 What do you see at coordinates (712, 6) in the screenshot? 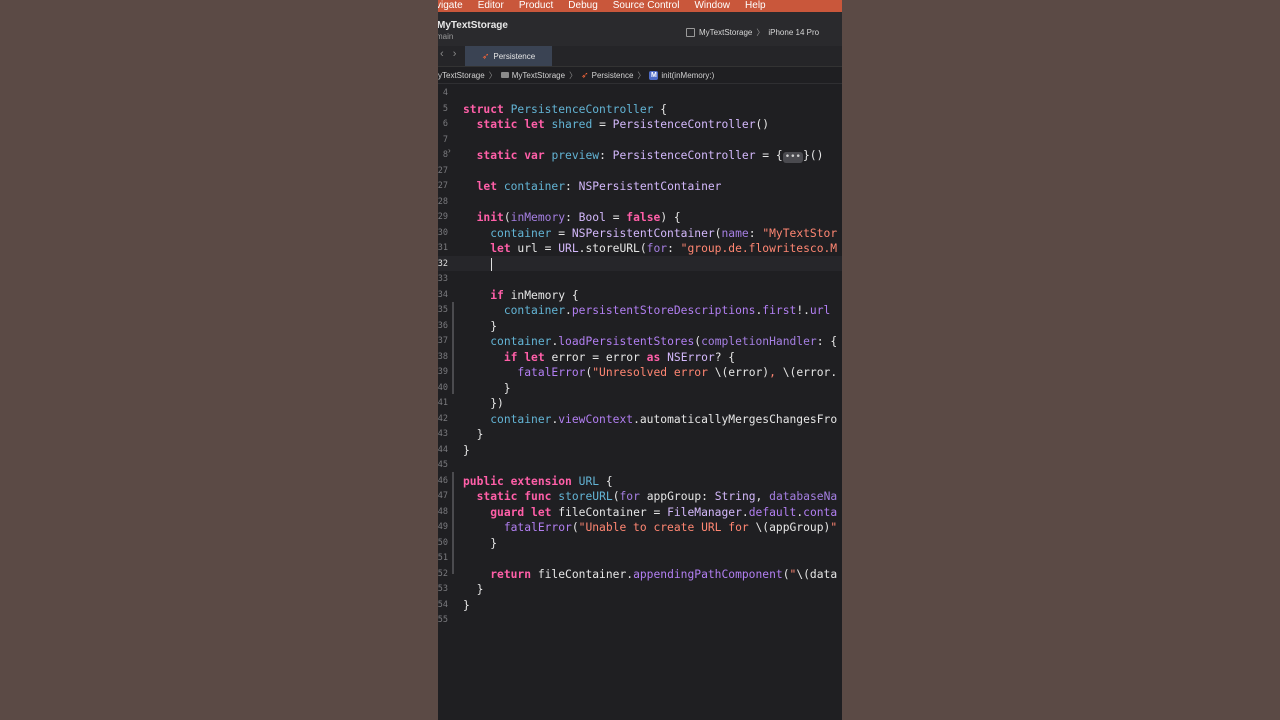
I see `menu-window: Window` at bounding box center [712, 6].